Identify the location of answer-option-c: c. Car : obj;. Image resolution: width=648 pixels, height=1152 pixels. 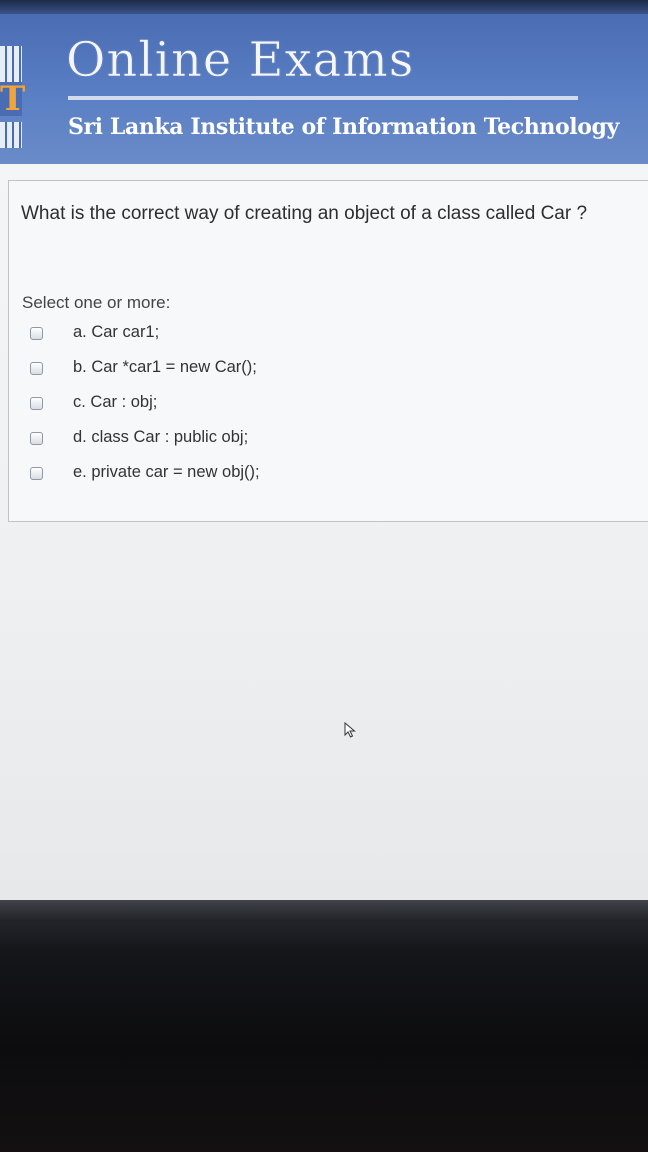
(328, 408).